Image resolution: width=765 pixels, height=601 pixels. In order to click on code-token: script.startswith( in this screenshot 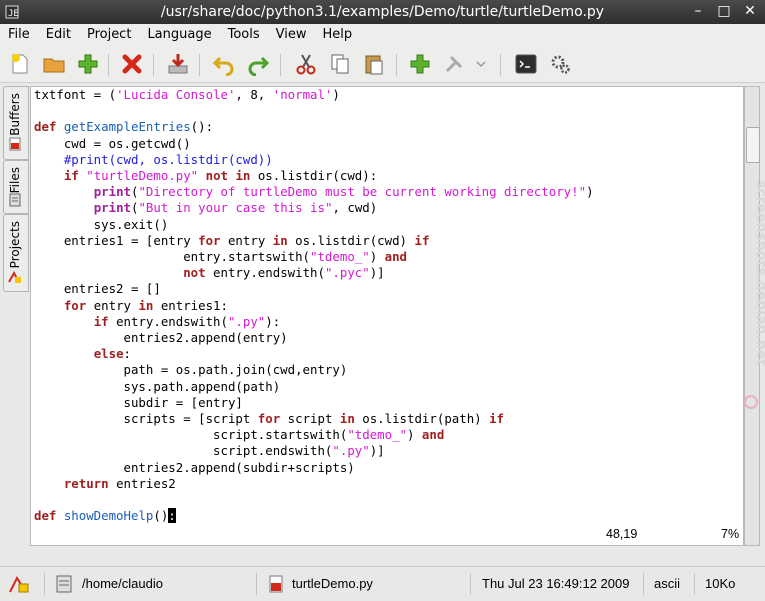, I will do `click(191, 435)`.